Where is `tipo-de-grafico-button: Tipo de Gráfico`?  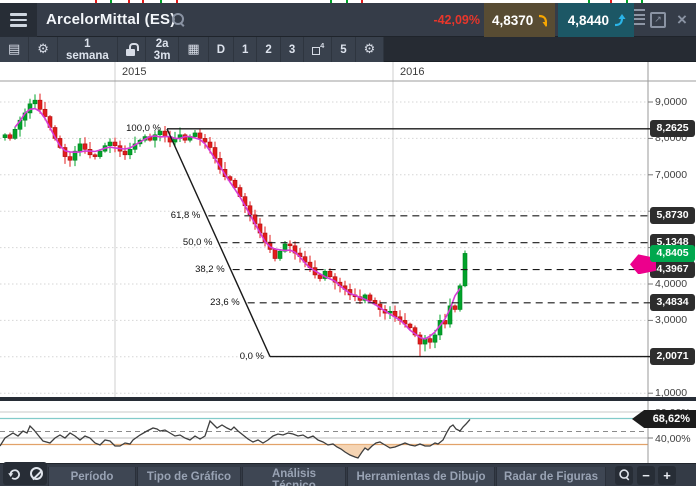
tipo-de-grafico-button: Tipo de Gráfico is located at coordinates (189, 476).